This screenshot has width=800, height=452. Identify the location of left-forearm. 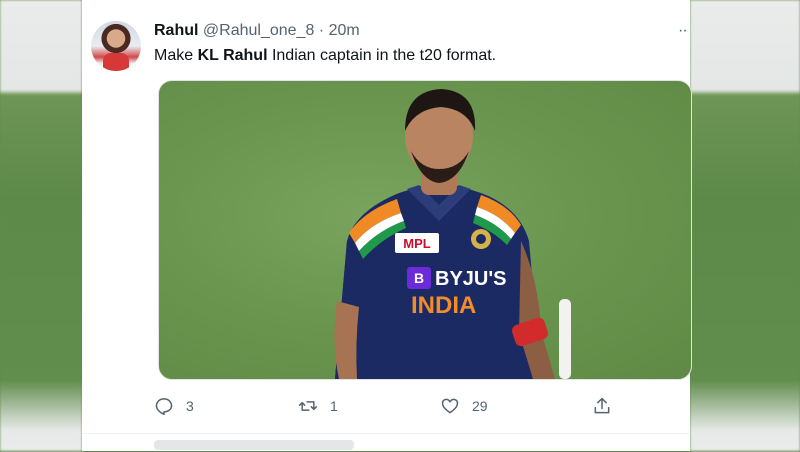
(346, 340).